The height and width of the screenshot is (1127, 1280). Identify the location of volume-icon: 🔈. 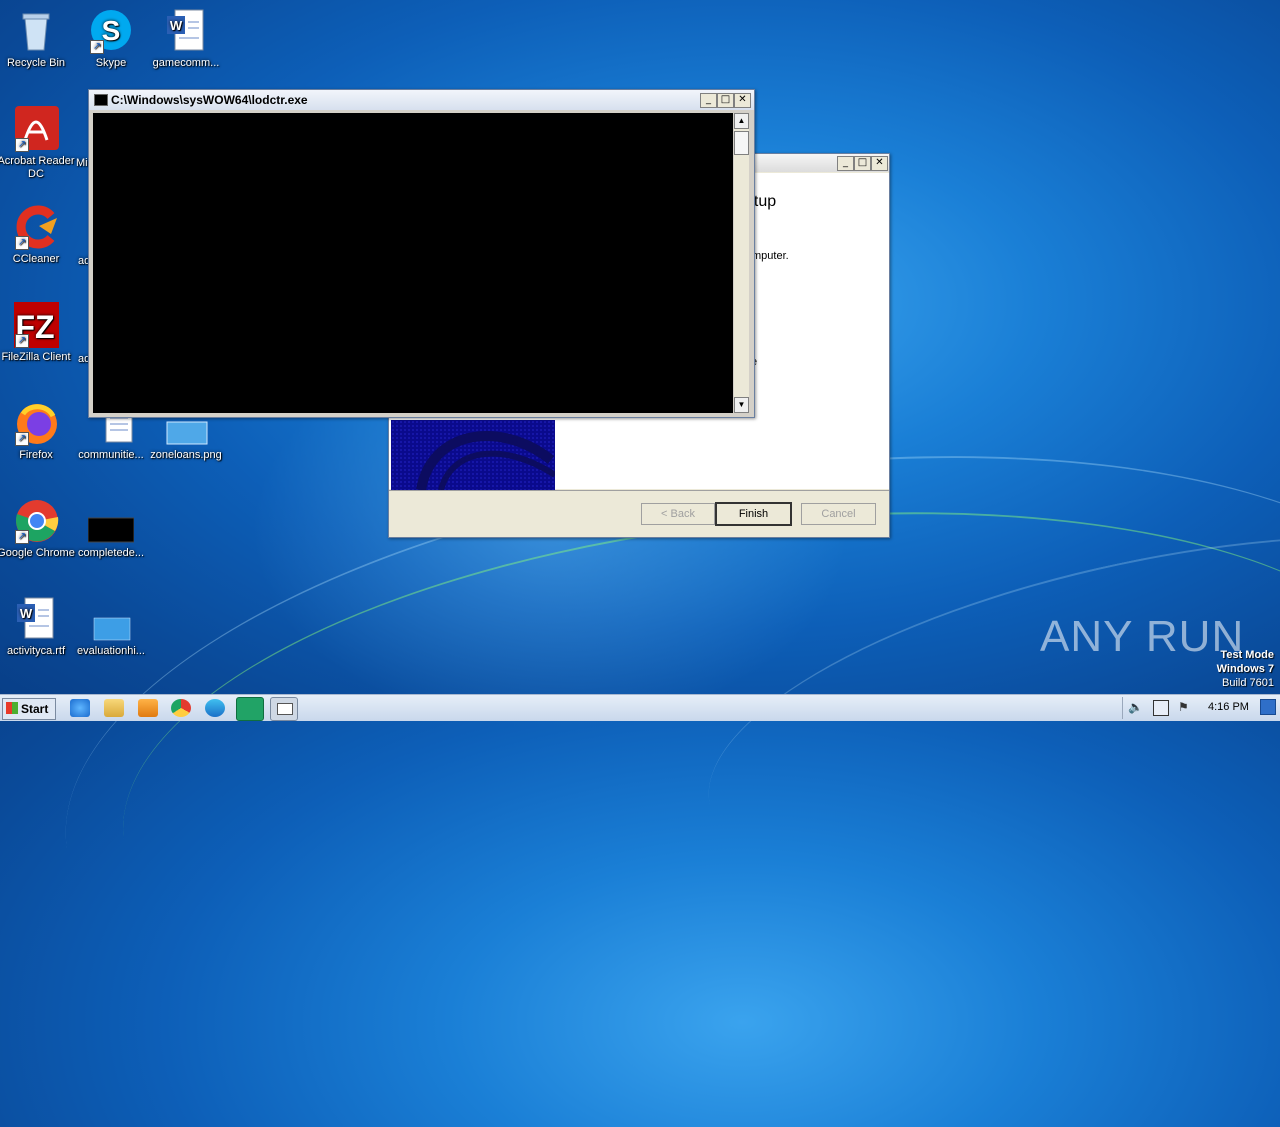
(1135, 707).